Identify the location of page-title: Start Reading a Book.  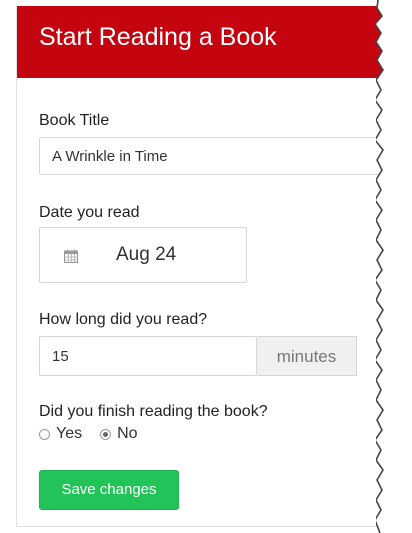
(158, 37).